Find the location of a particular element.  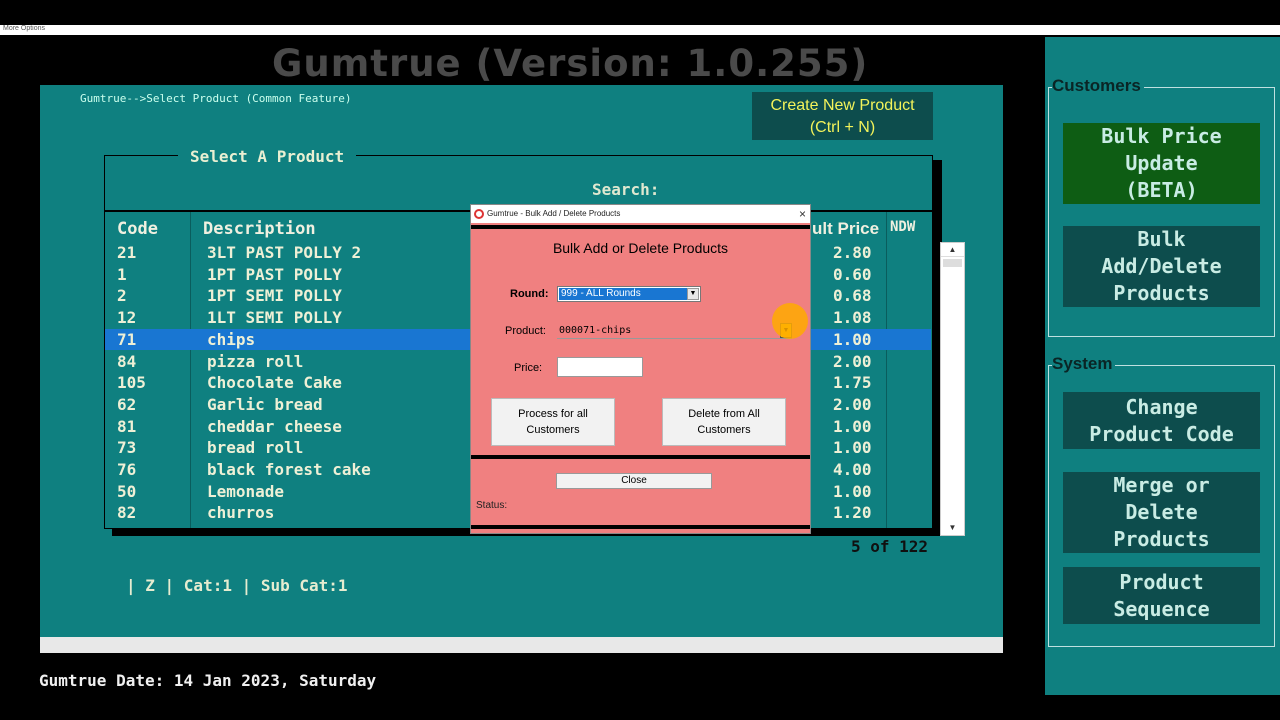

row-description: chips is located at coordinates (231, 339).